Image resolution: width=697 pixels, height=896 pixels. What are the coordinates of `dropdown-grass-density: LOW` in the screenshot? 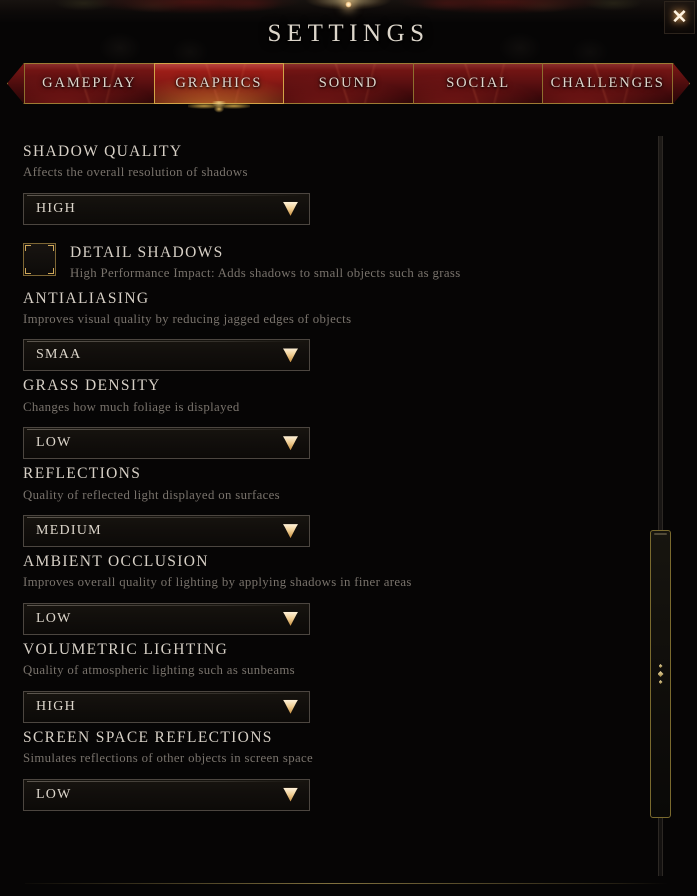 It's located at (166, 443).